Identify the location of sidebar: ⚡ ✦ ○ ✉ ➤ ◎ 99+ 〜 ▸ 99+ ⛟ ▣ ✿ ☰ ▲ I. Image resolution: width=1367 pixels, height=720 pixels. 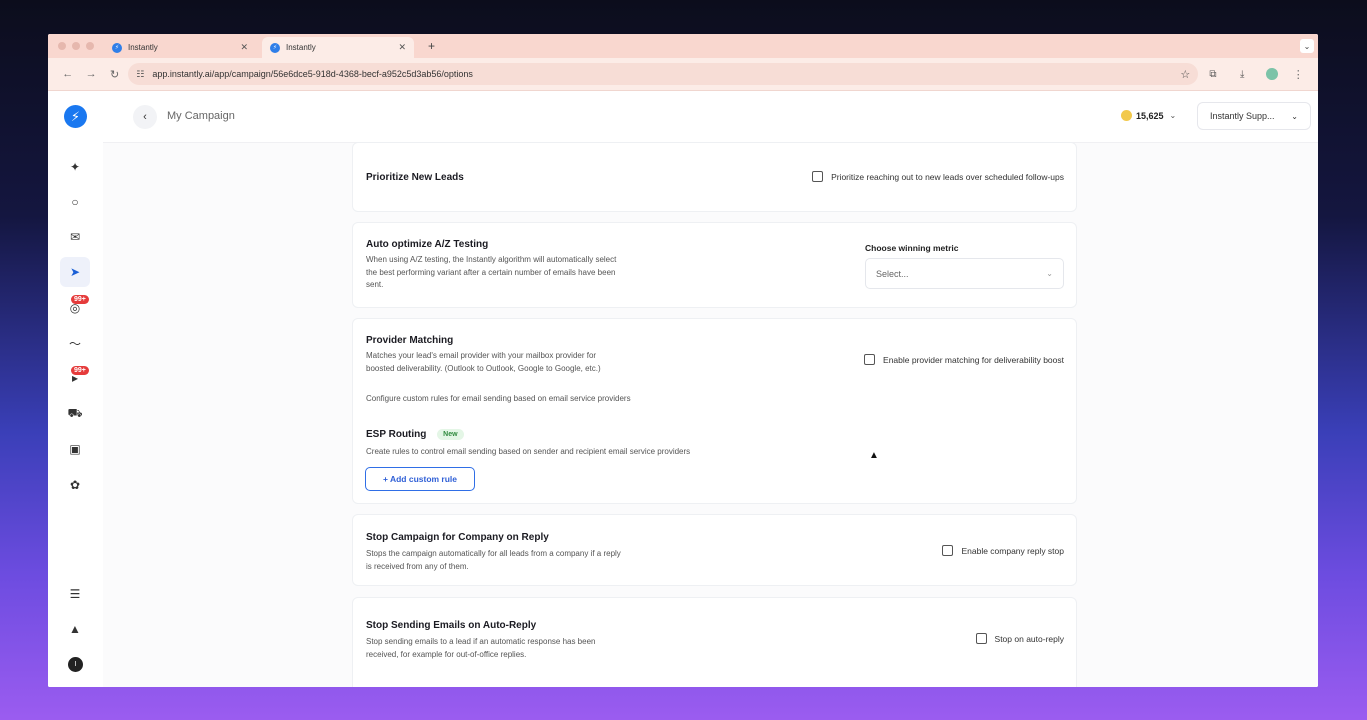
(75, 389).